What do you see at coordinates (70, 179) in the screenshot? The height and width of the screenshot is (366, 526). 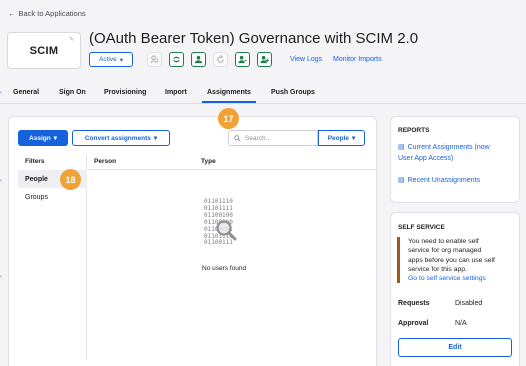 I see `step-badge-18: 18` at bounding box center [70, 179].